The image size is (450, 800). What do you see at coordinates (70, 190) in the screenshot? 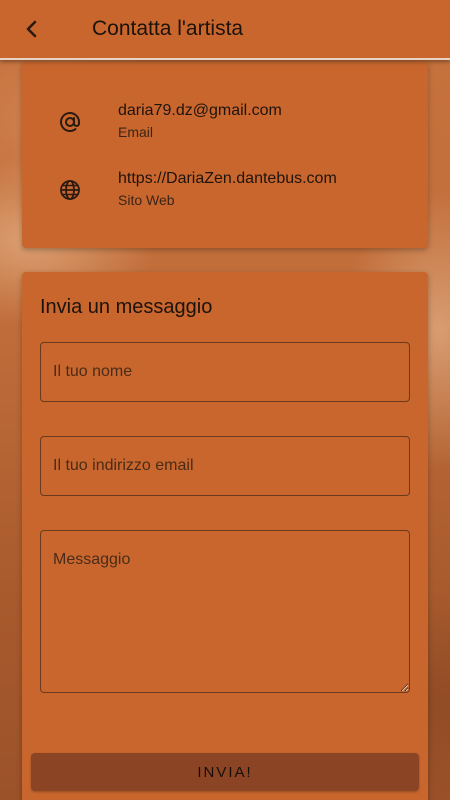
I see `globe-icon` at bounding box center [70, 190].